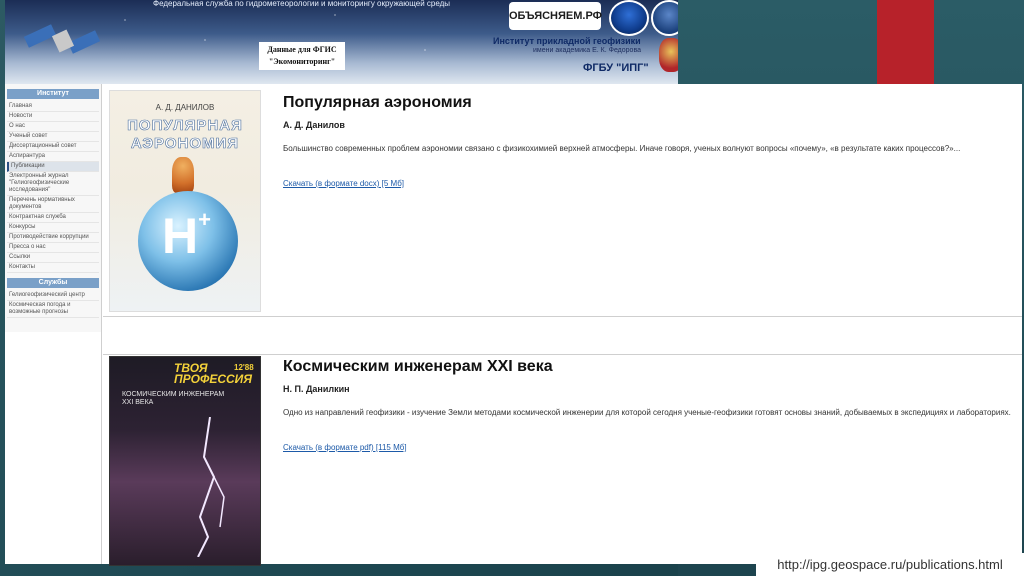 This screenshot has height=576, width=1024. I want to click on obyasnyaem-logo: ОБЪЯСНЯЕМ.РФ, so click(555, 16).